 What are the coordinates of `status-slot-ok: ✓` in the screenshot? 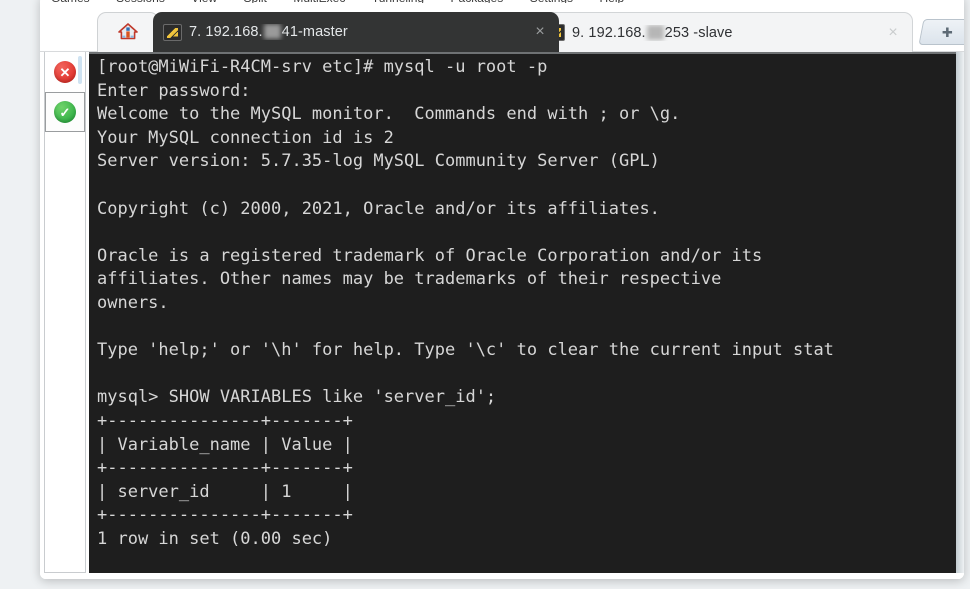 It's located at (65, 112).